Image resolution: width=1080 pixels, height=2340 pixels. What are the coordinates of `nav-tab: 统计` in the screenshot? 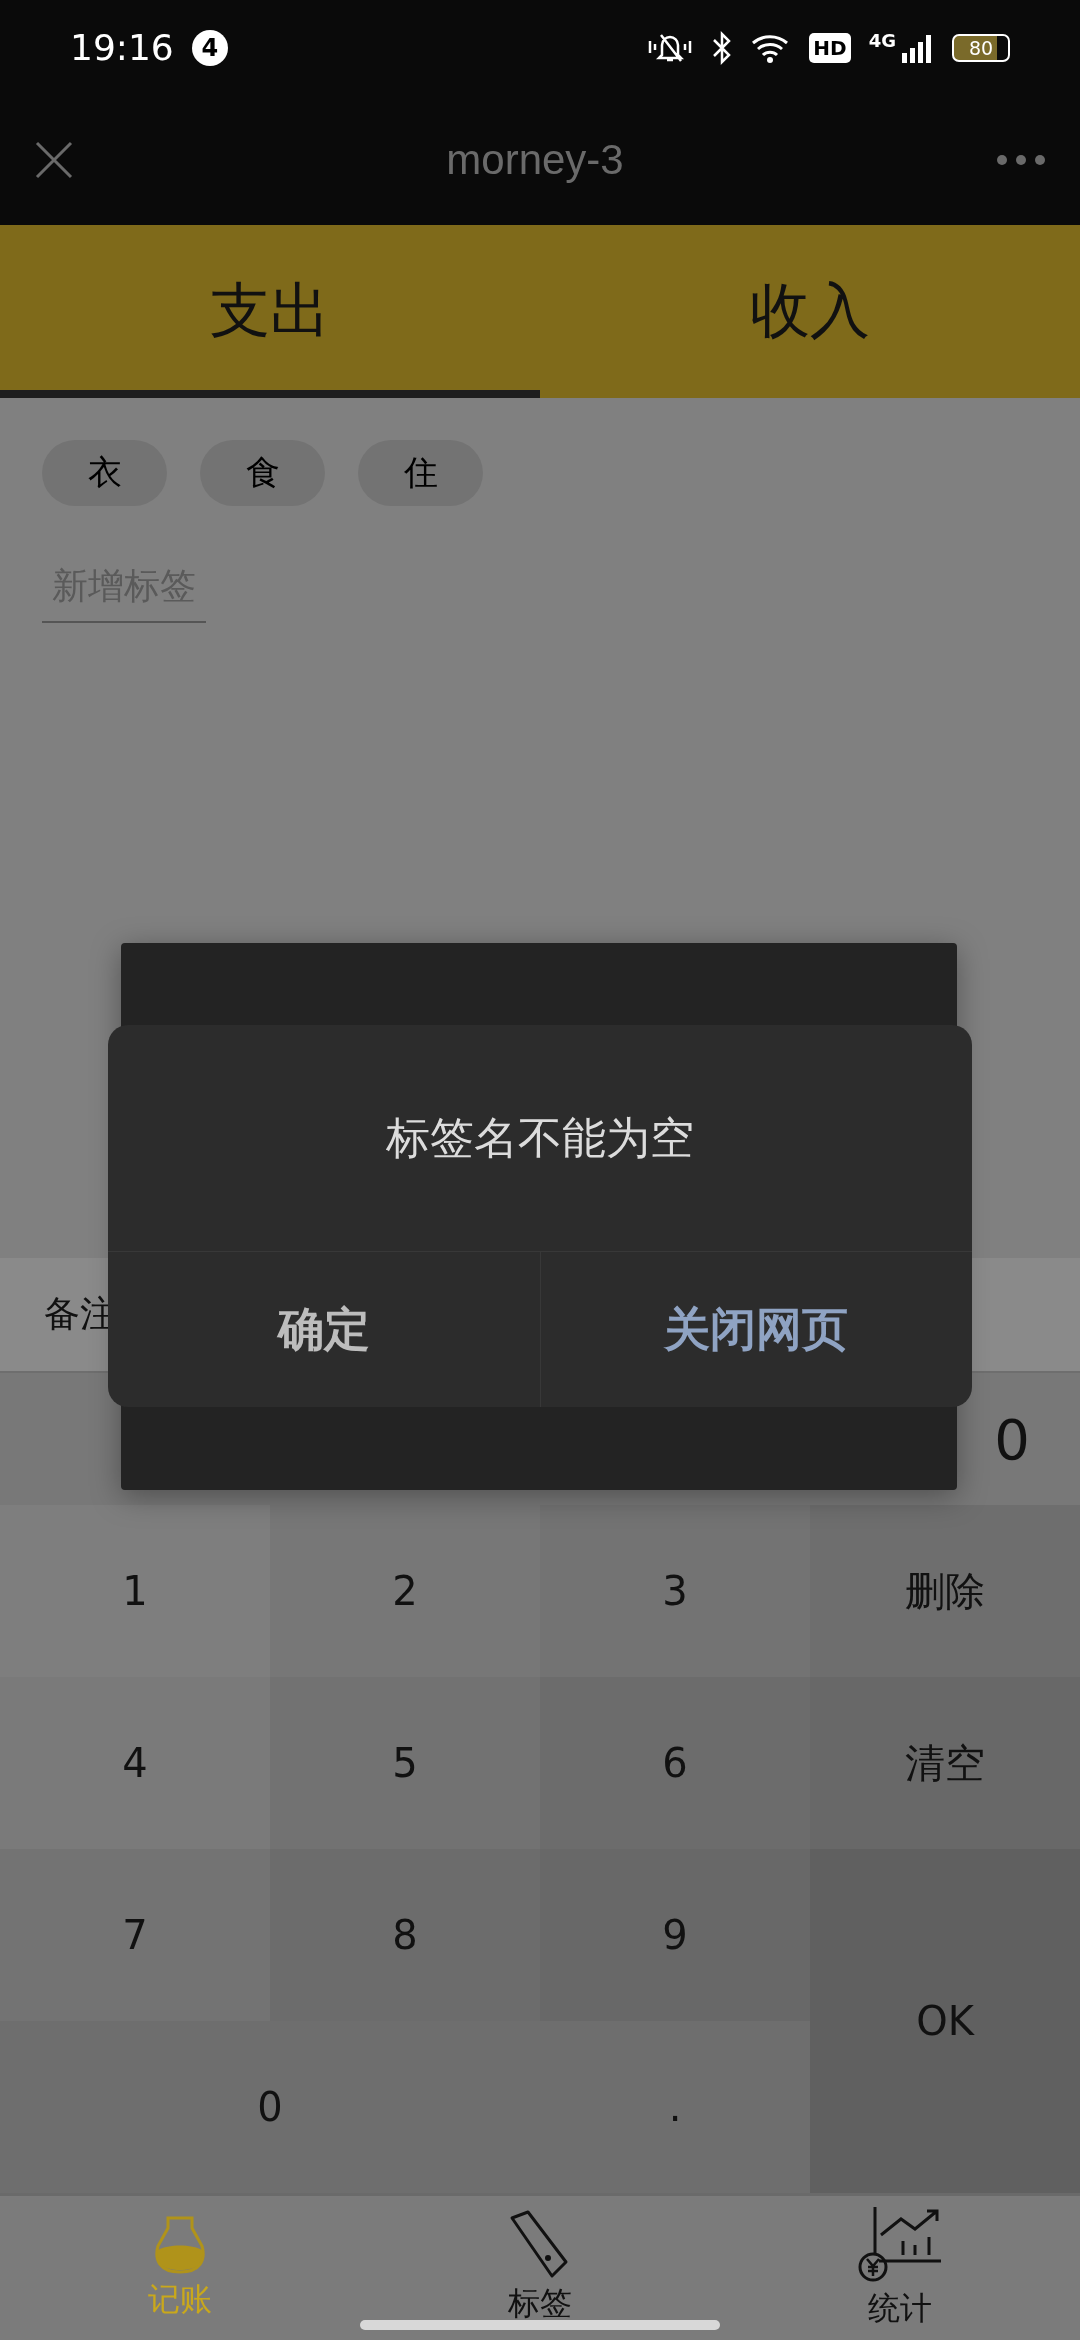 It's located at (900, 2268).